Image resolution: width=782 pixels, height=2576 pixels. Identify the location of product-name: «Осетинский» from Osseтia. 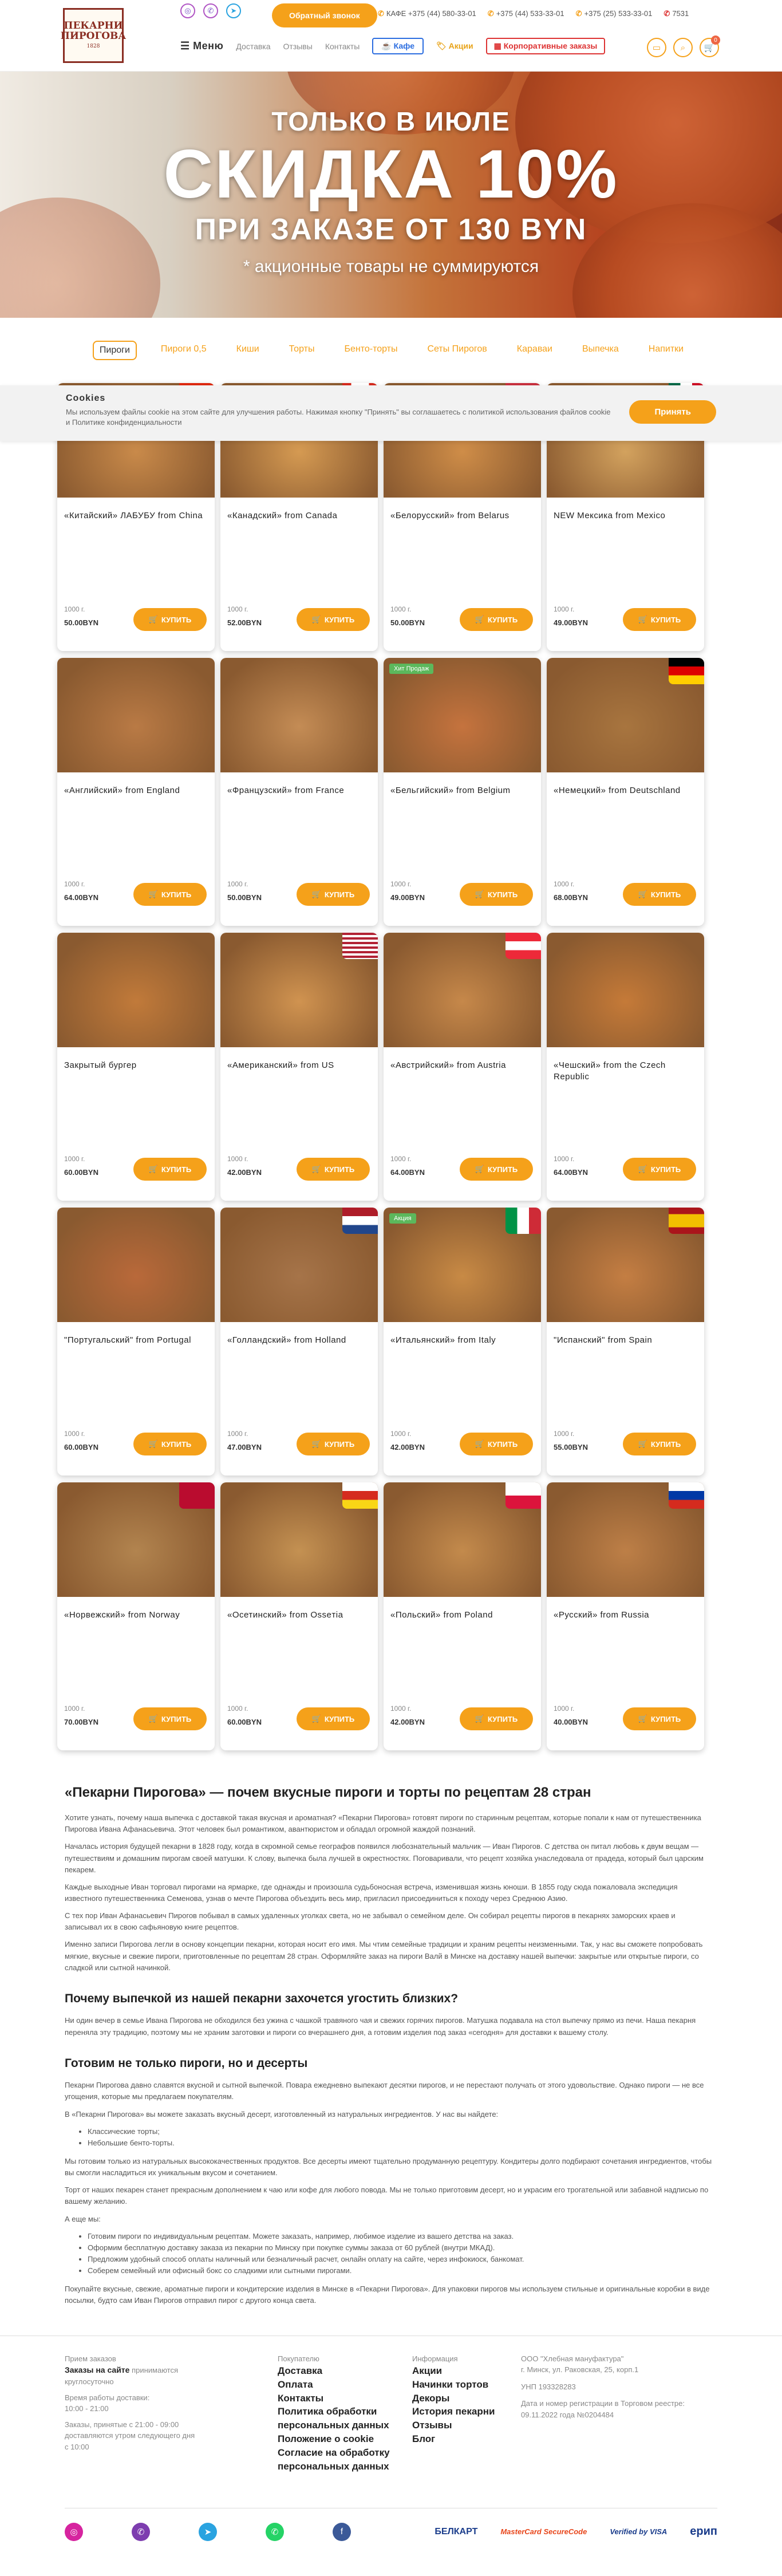
(299, 1609).